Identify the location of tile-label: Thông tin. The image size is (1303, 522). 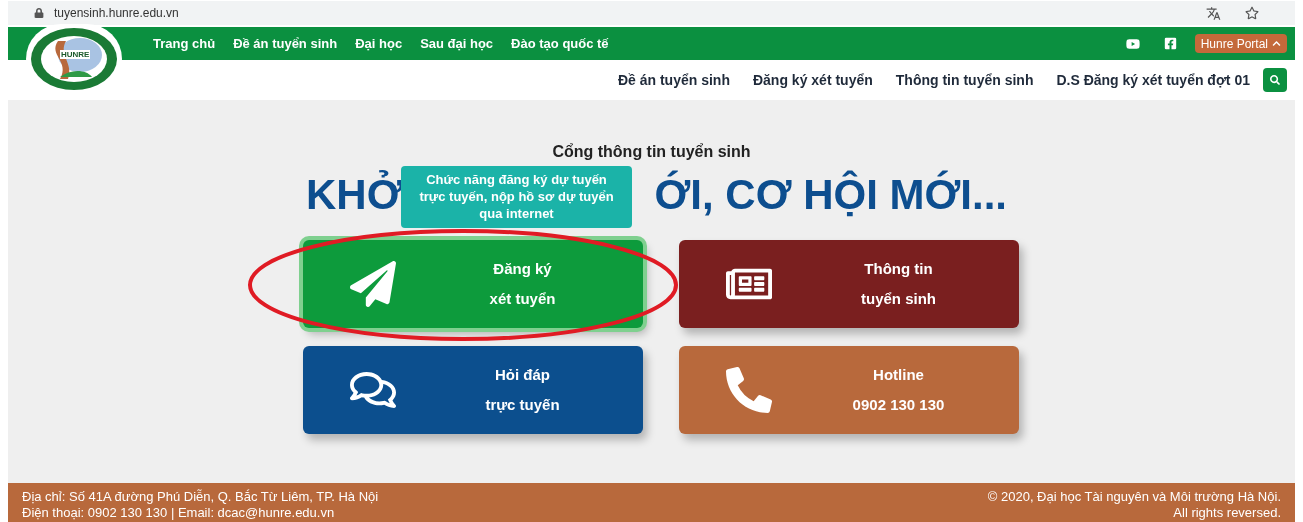
(898, 269).